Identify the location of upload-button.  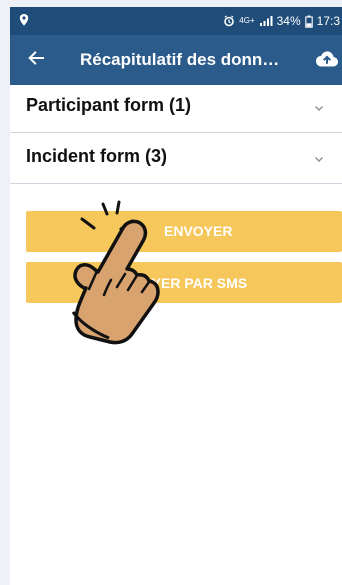
(327, 60).